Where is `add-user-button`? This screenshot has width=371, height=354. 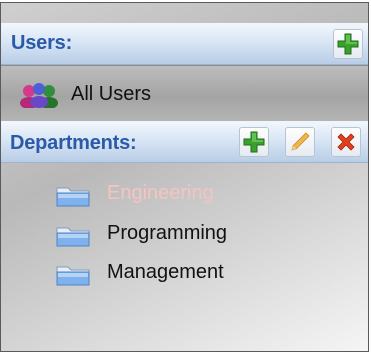
add-user-button is located at coordinates (348, 44).